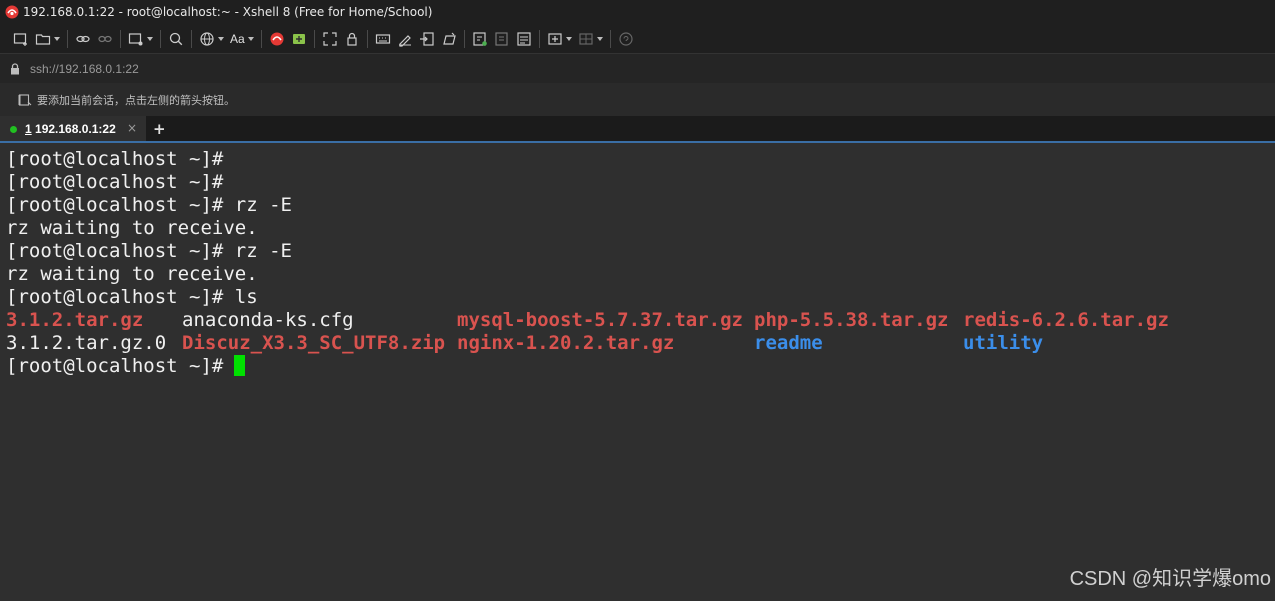  I want to click on terminal-prompt-line: [root@localhost ~]#, so click(640, 366).